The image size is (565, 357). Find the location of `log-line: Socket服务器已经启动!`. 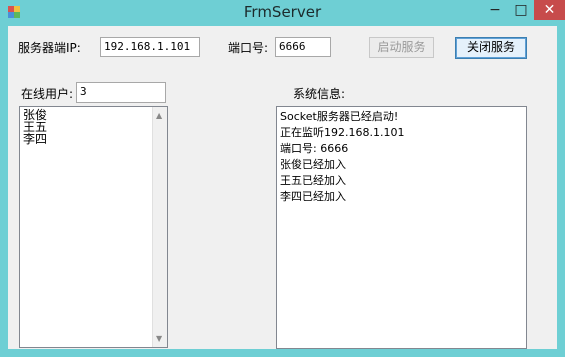

log-line: Socket服务器已经启动! is located at coordinates (339, 116).